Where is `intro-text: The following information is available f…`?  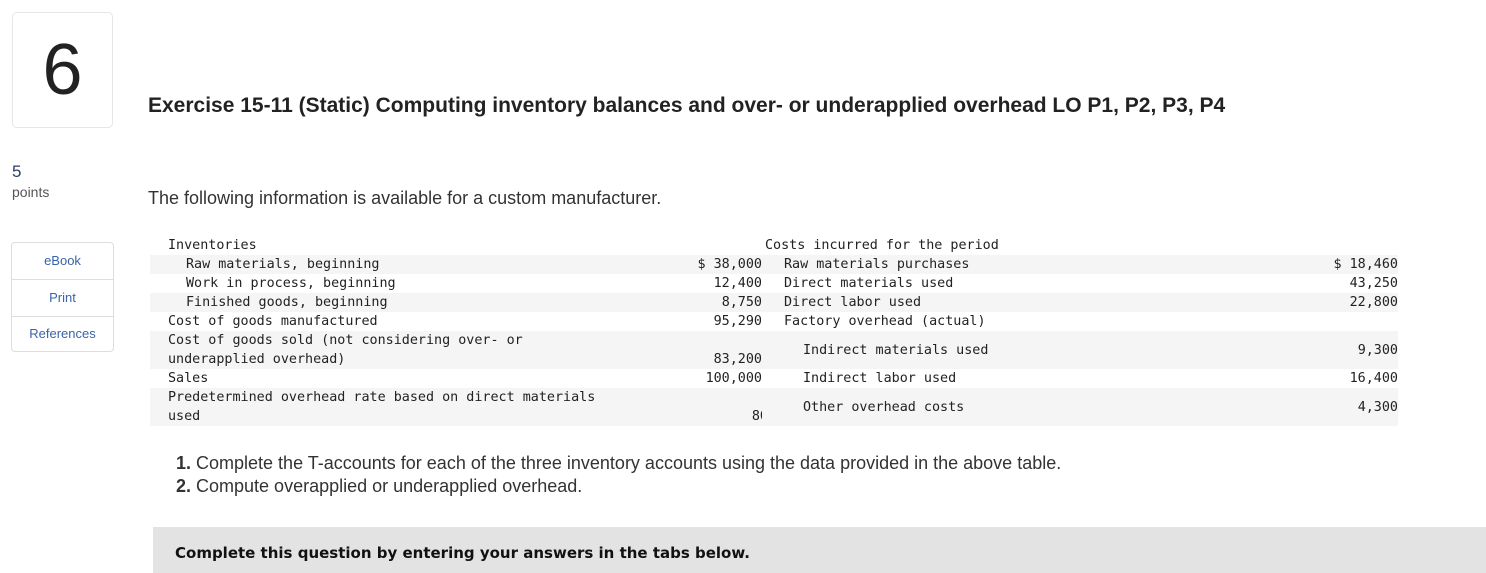 intro-text: The following information is available f… is located at coordinates (405, 198).